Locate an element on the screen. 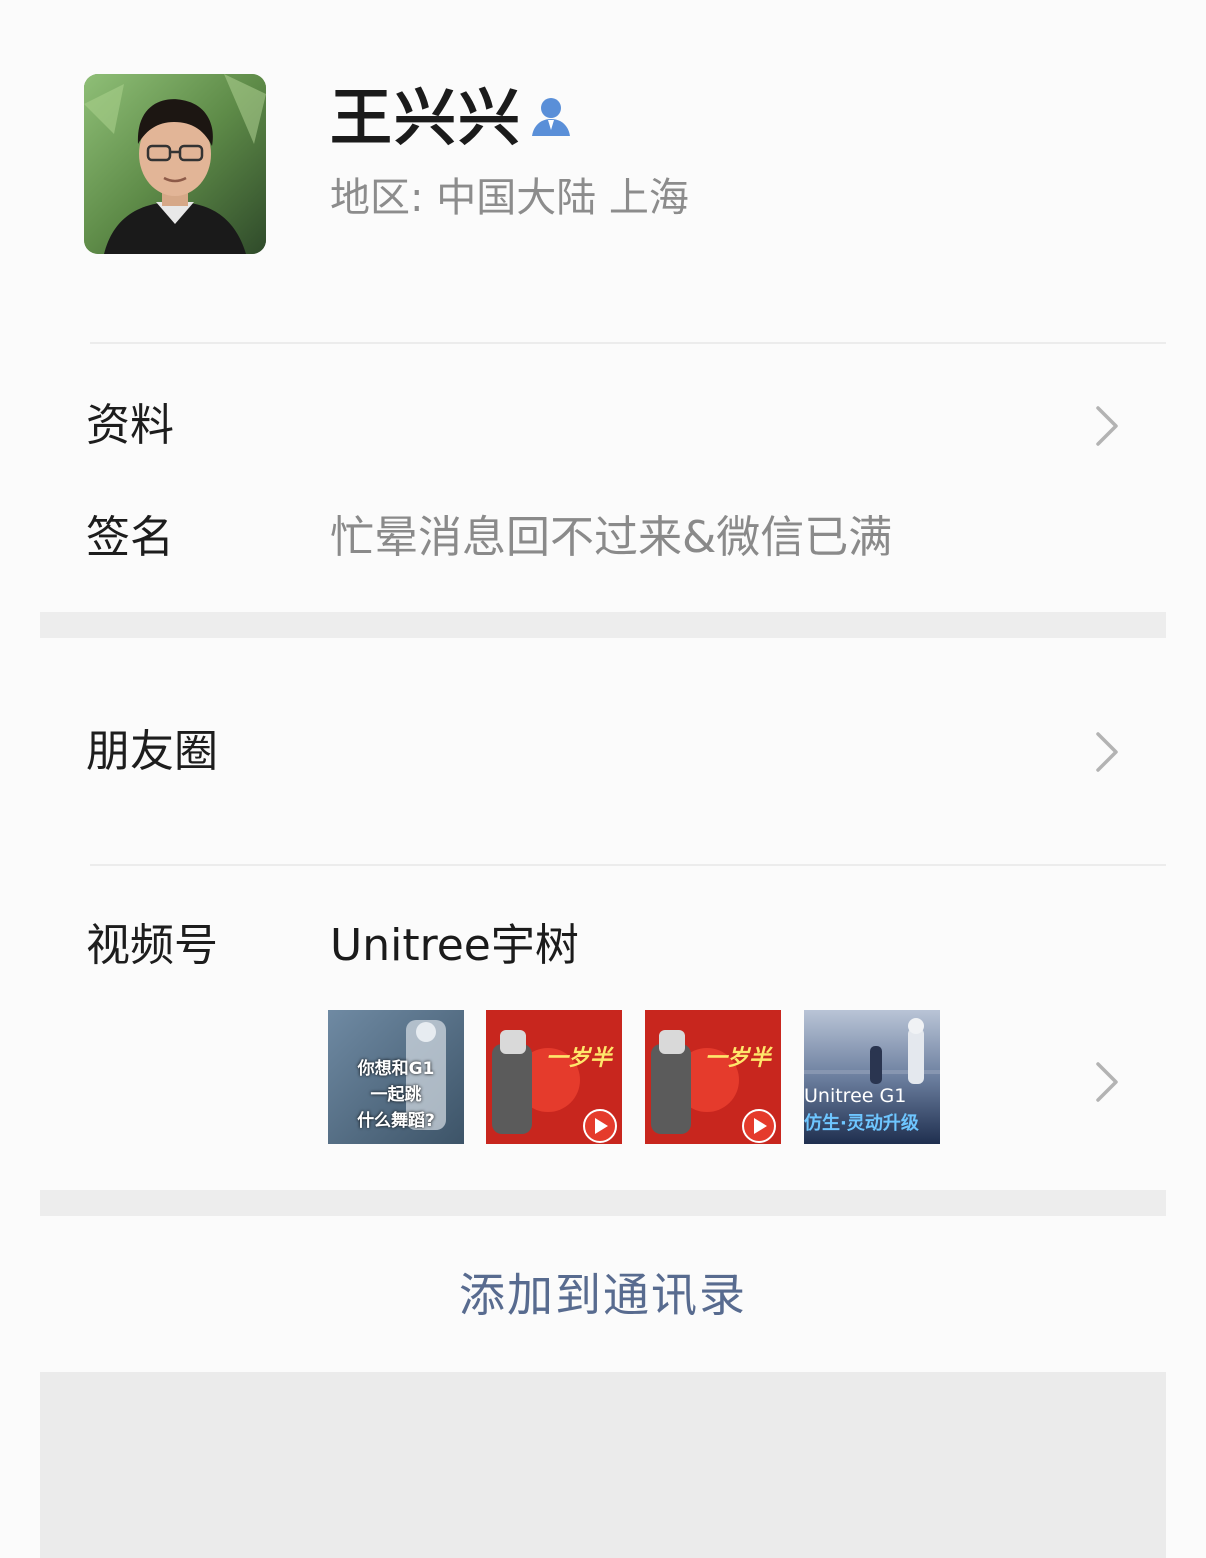 Image resolution: width=1206 pixels, height=1558 pixels. add-to-contacts-button: 添加到通讯录 is located at coordinates (603, 1294).